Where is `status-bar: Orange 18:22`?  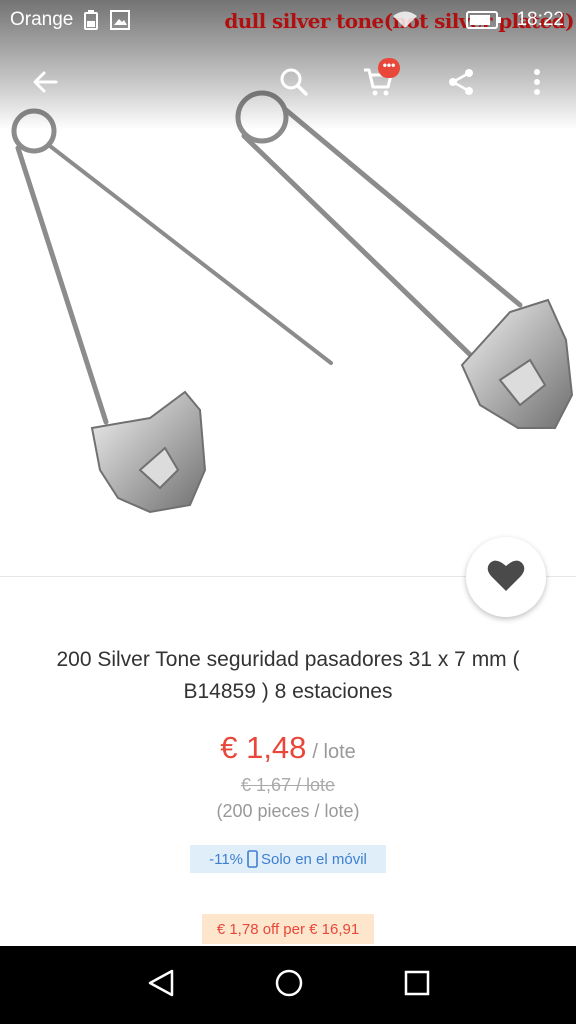
status-bar: Orange 18:22 is located at coordinates (288, 20).